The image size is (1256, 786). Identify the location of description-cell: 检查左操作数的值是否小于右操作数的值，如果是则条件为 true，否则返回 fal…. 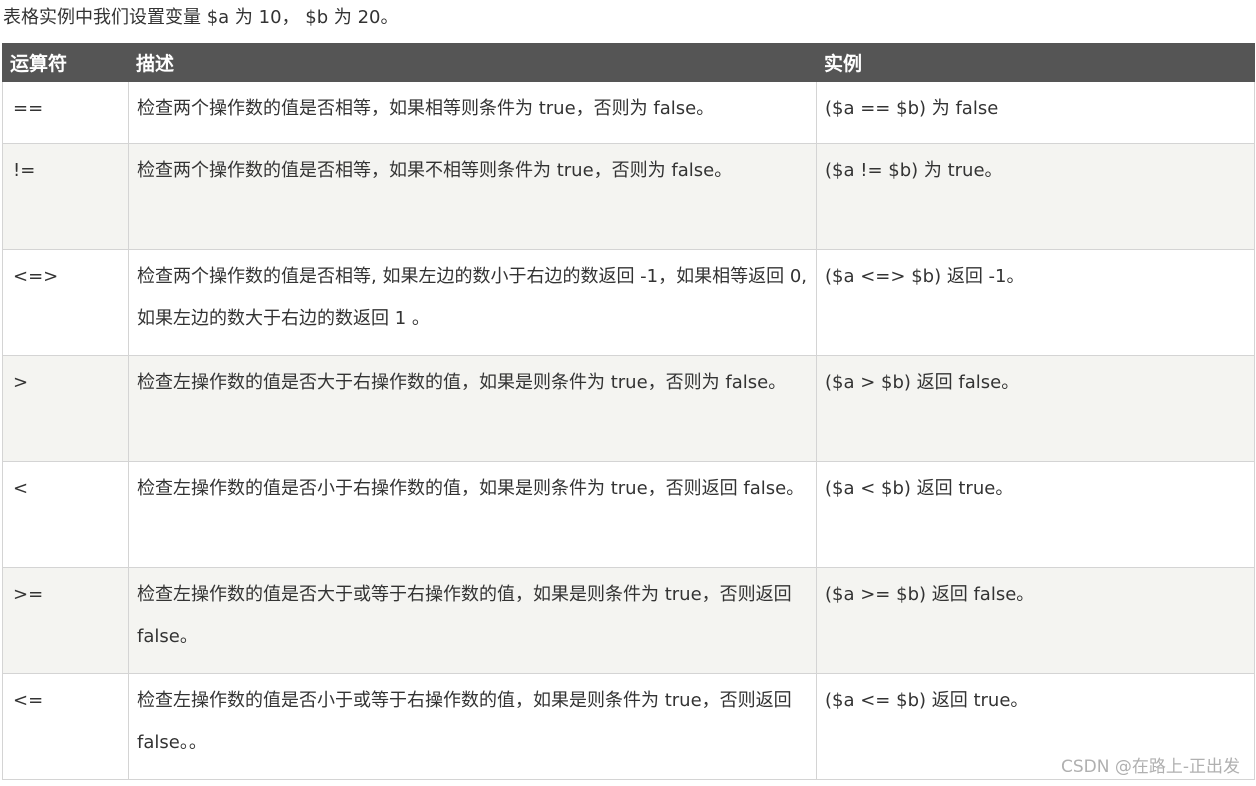
(472, 514).